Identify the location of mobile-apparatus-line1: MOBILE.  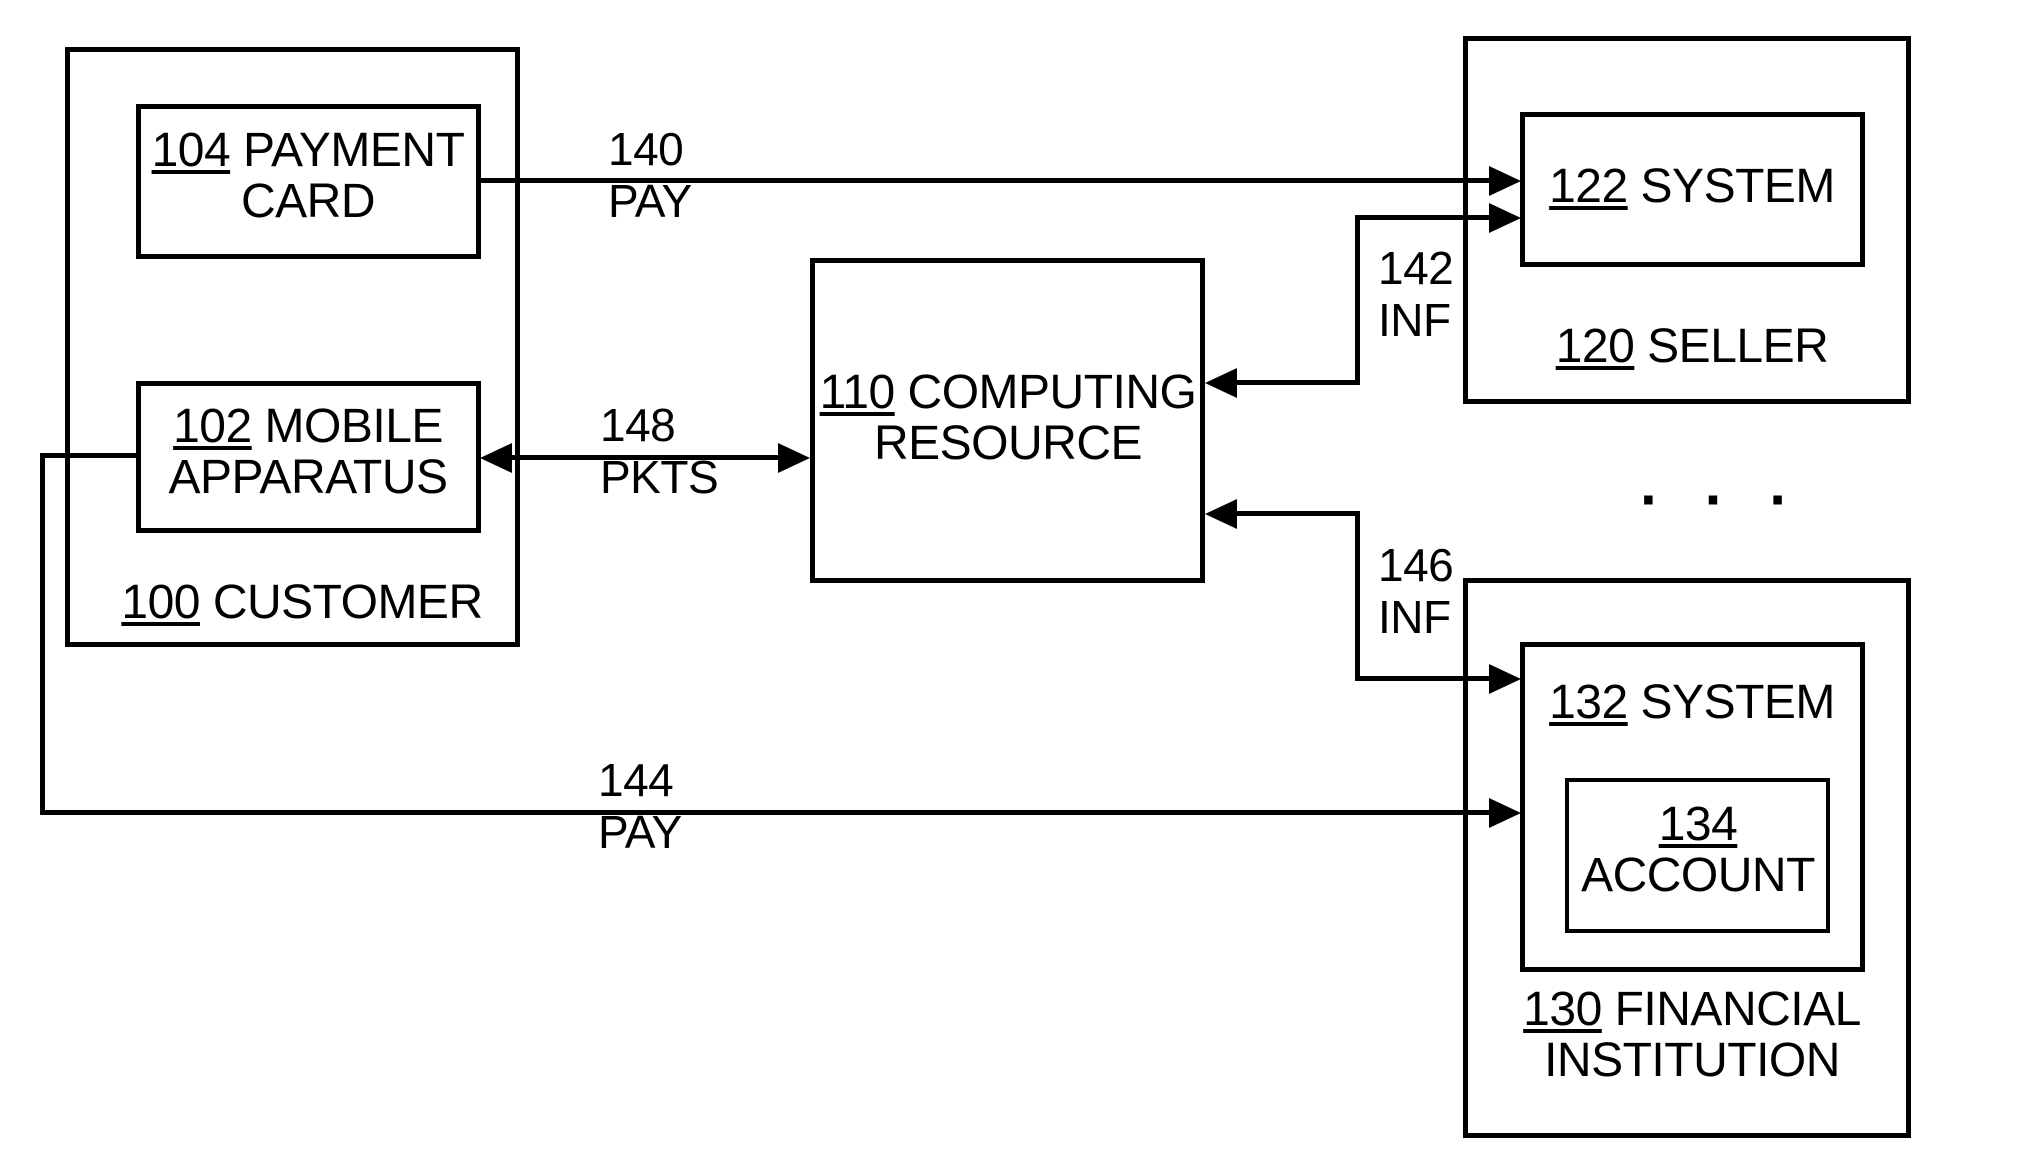
(347, 426).